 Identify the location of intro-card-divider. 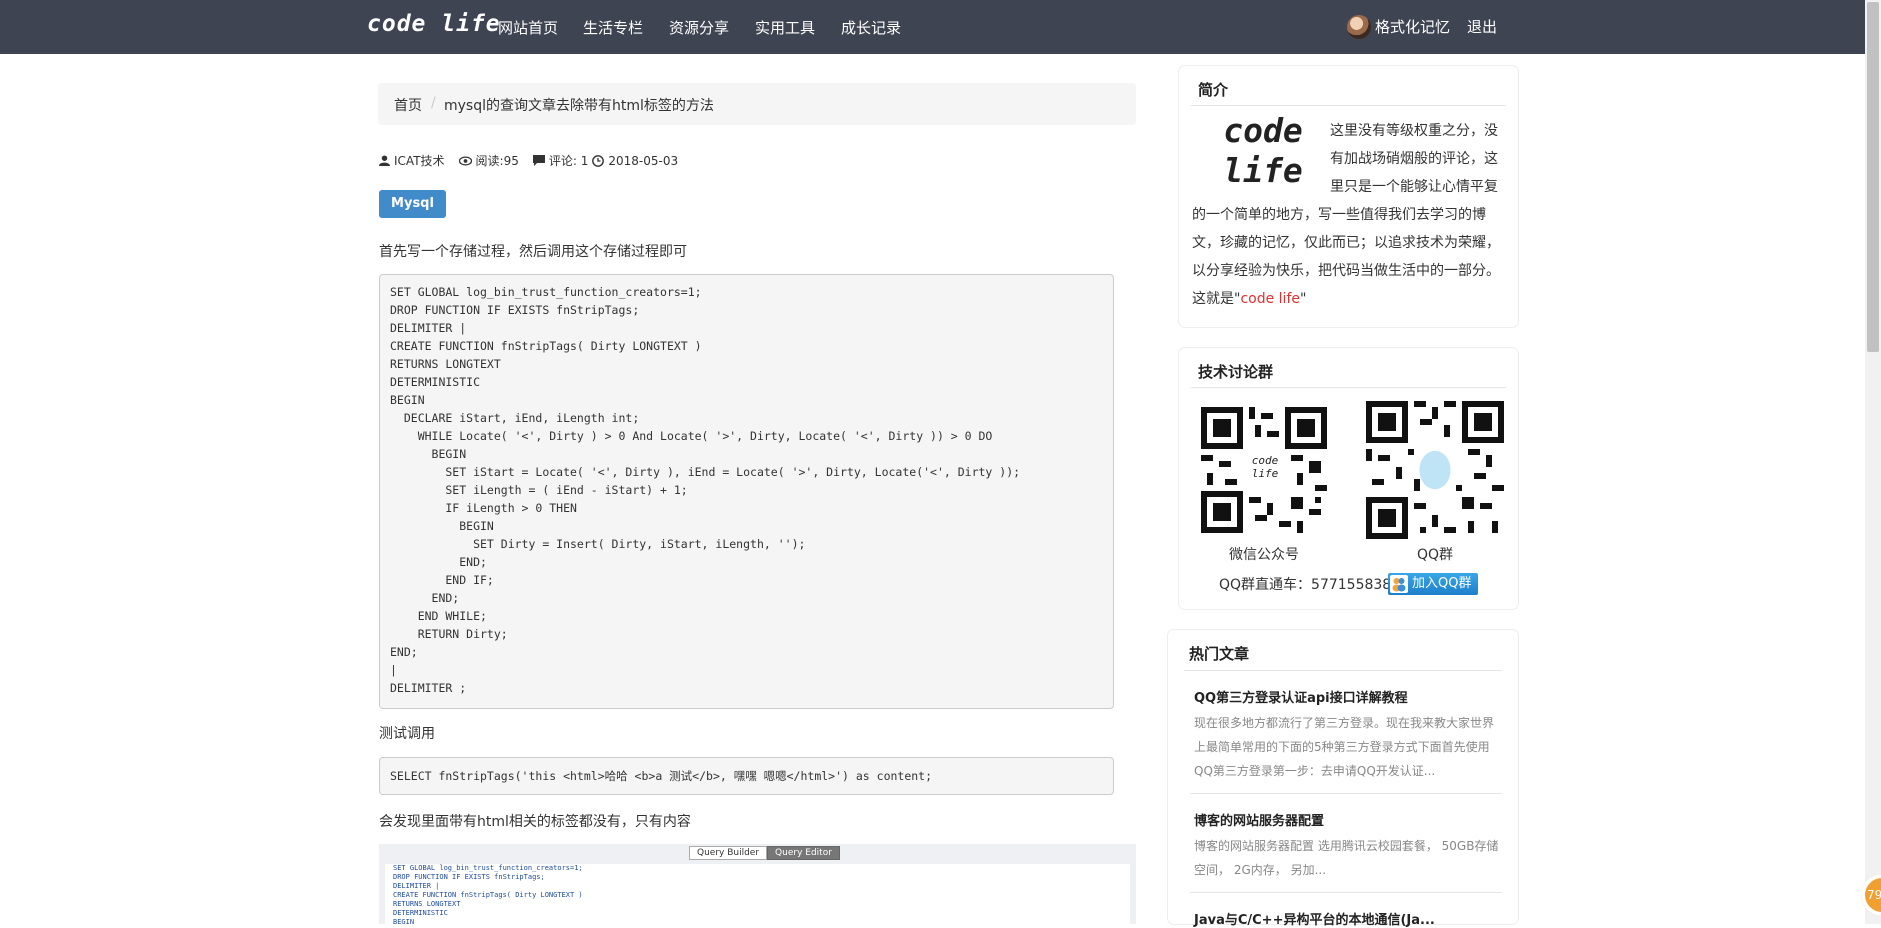
(1348, 105).